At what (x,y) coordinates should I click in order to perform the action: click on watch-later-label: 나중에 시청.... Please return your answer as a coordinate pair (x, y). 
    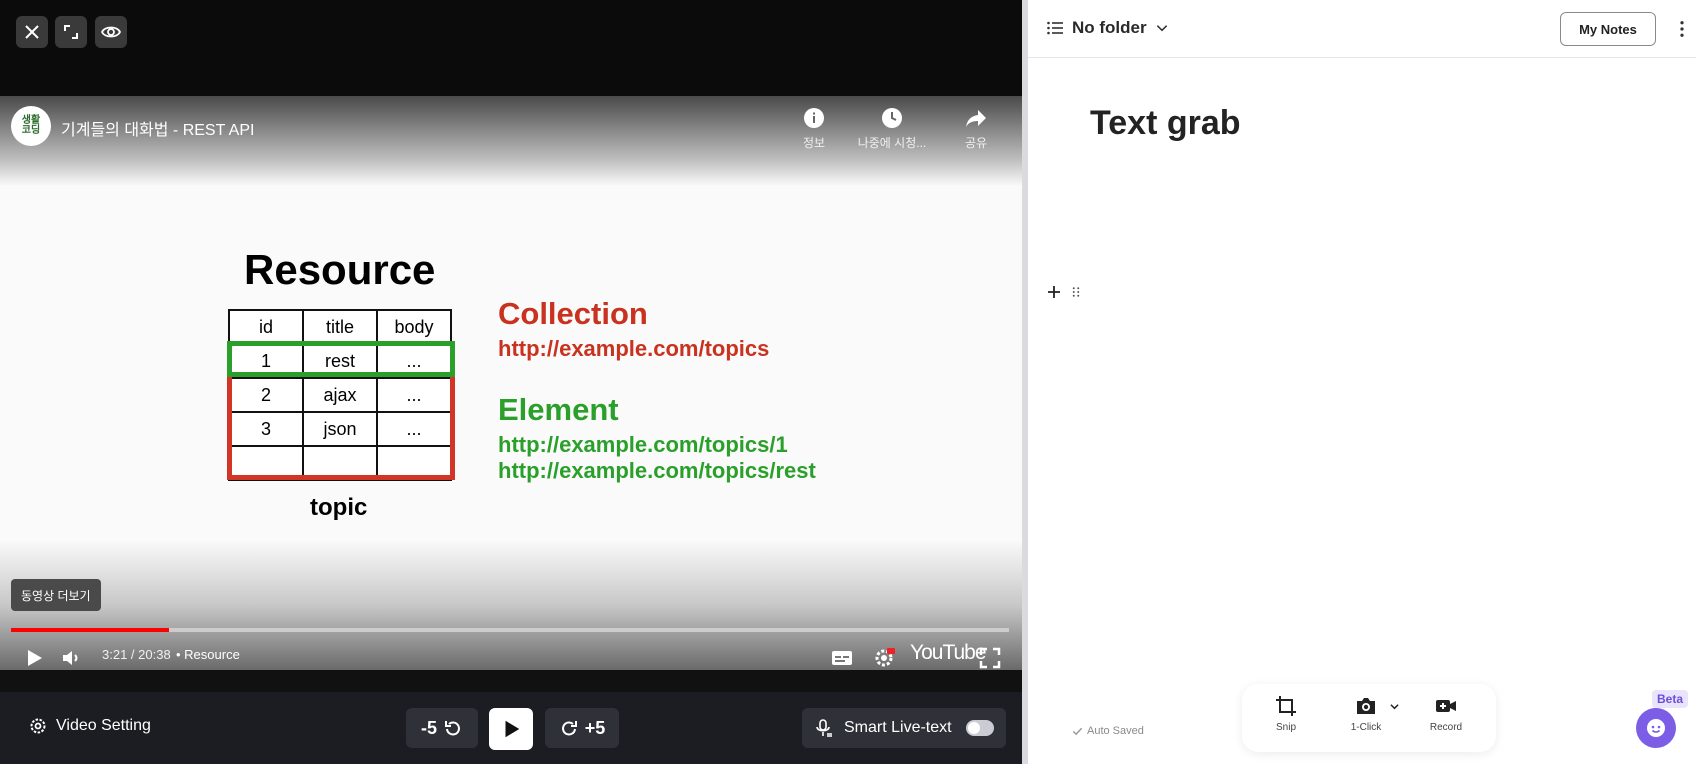
    Looking at the image, I should click on (892, 143).